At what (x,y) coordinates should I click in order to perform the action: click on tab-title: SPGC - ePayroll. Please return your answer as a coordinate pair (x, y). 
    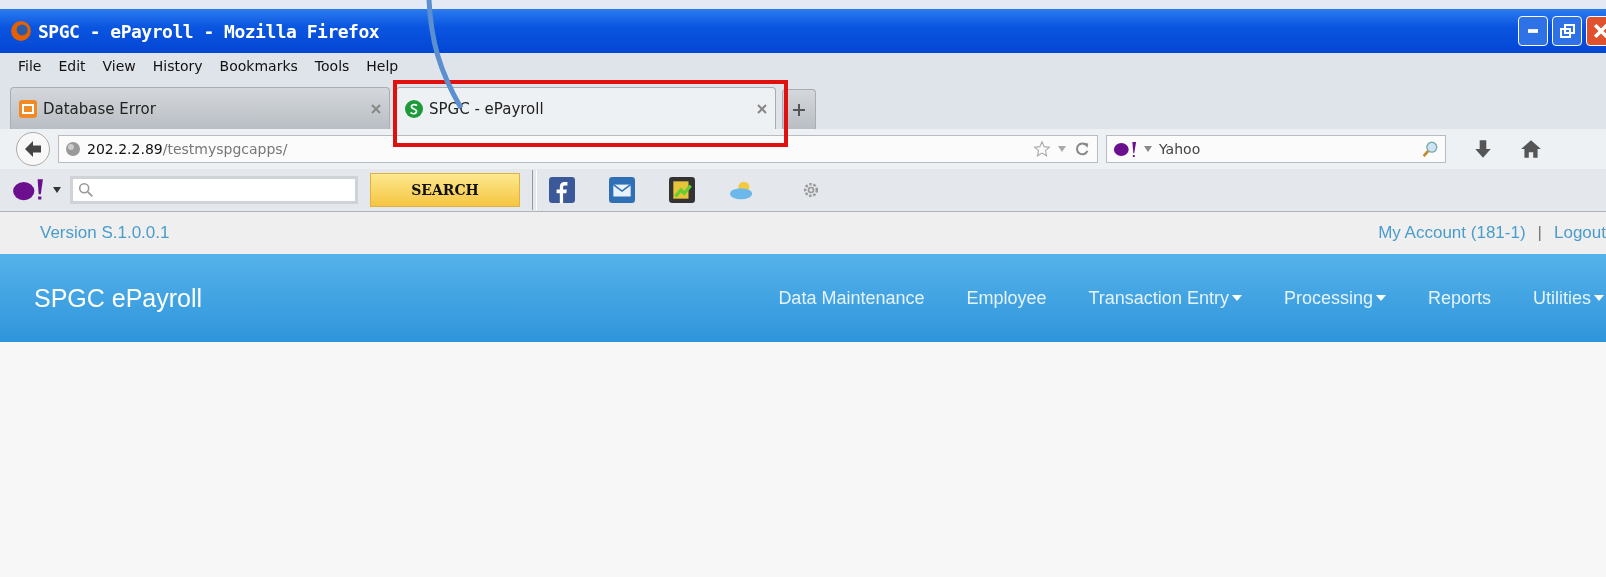
    Looking at the image, I should click on (487, 108).